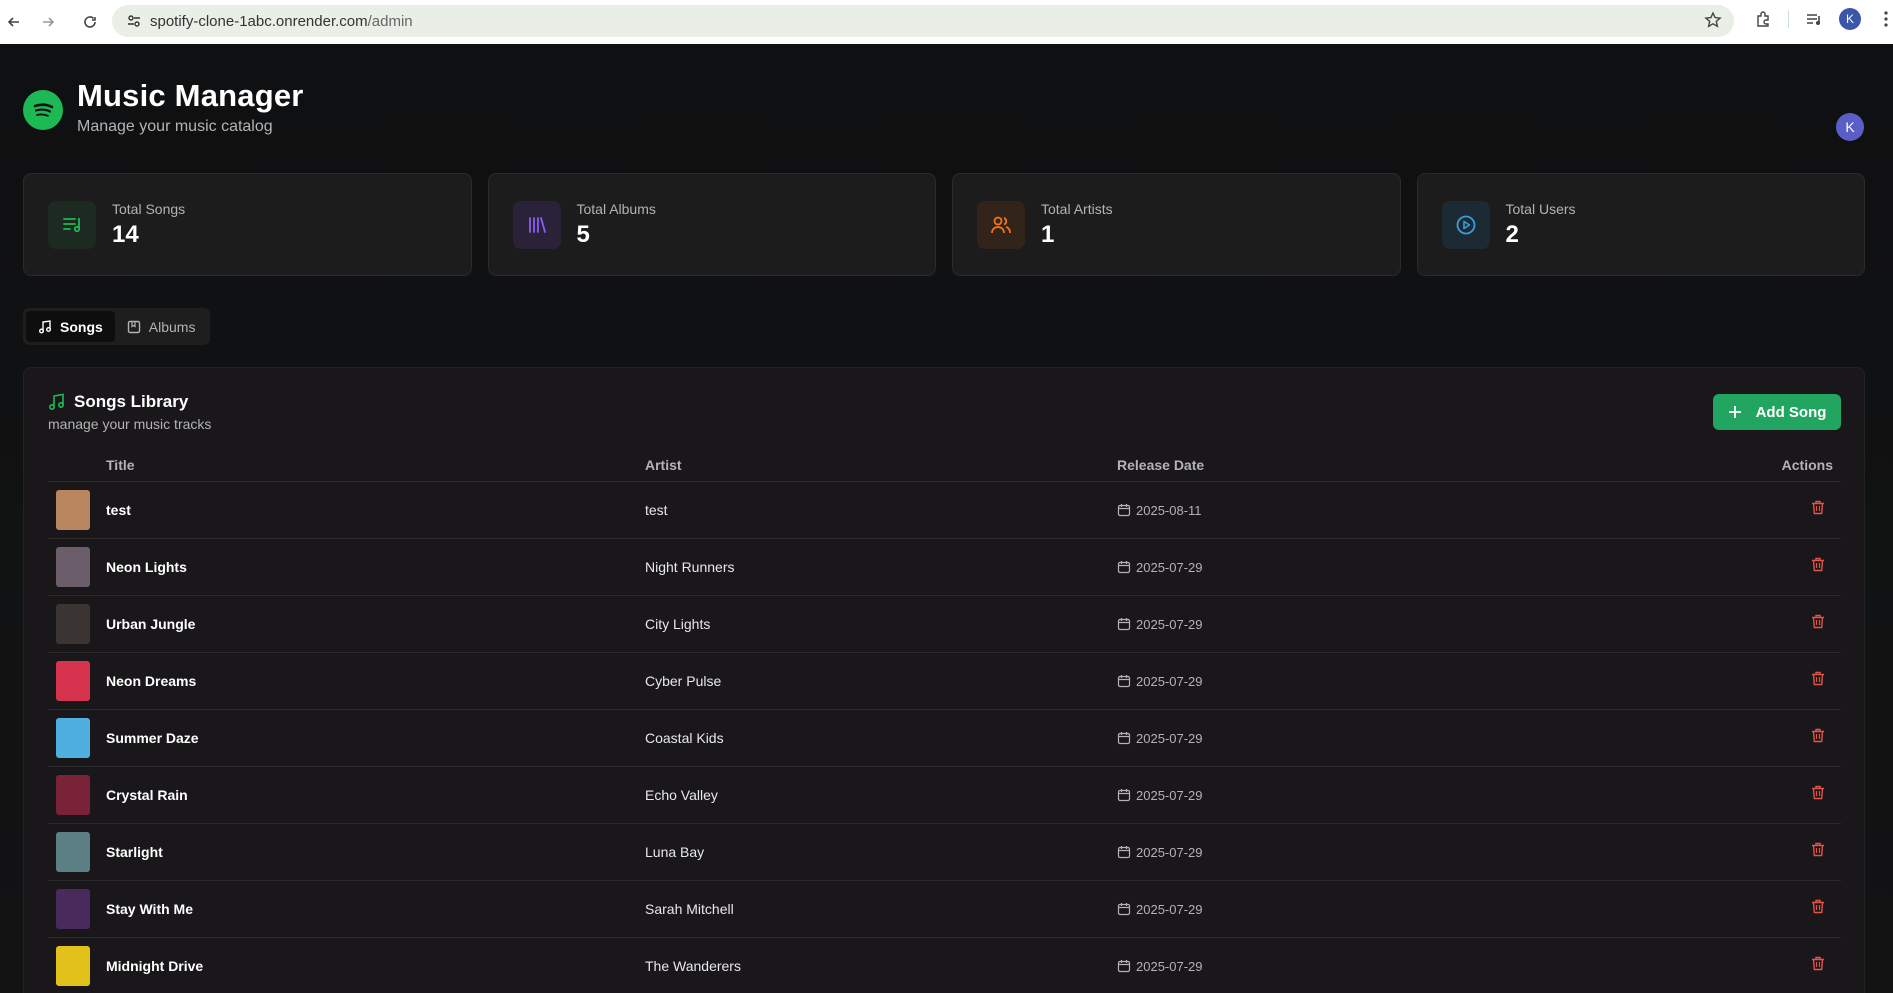  Describe the element at coordinates (1734, 412) in the screenshot. I see `plus-icon` at that location.